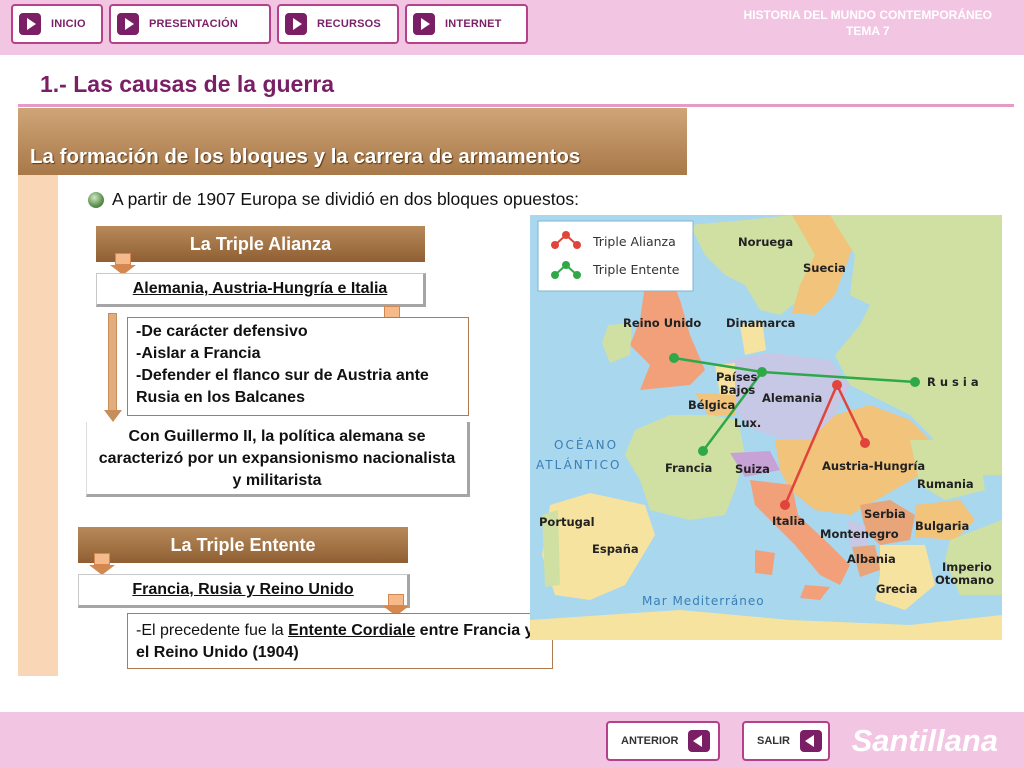 The image size is (1024, 768). I want to click on alianza-point: -Aislar a Francia, so click(198, 353).